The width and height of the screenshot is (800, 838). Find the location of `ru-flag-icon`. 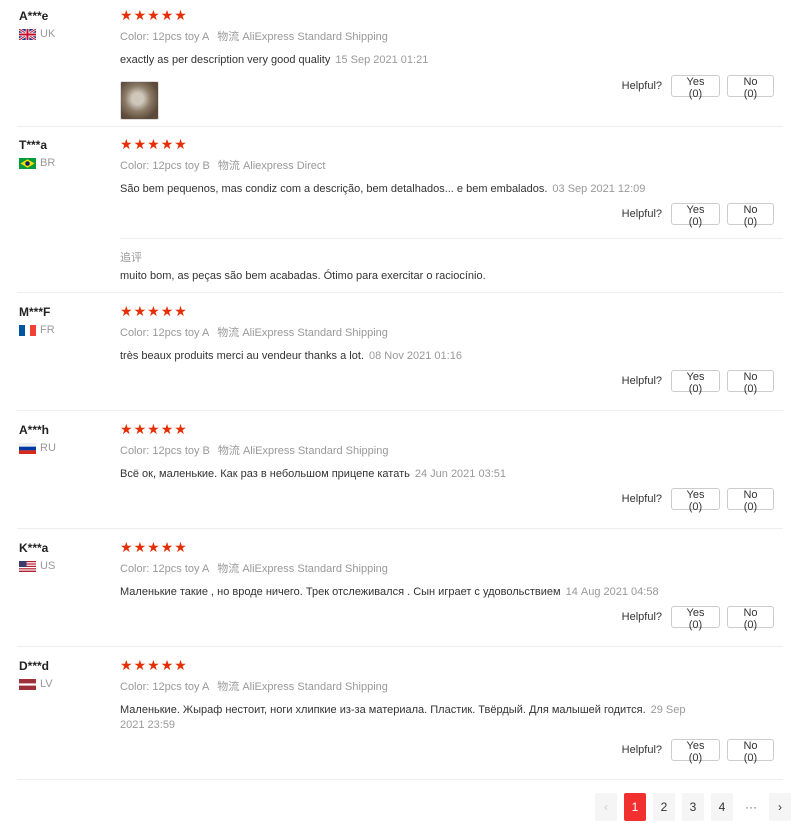

ru-flag-icon is located at coordinates (27, 448).